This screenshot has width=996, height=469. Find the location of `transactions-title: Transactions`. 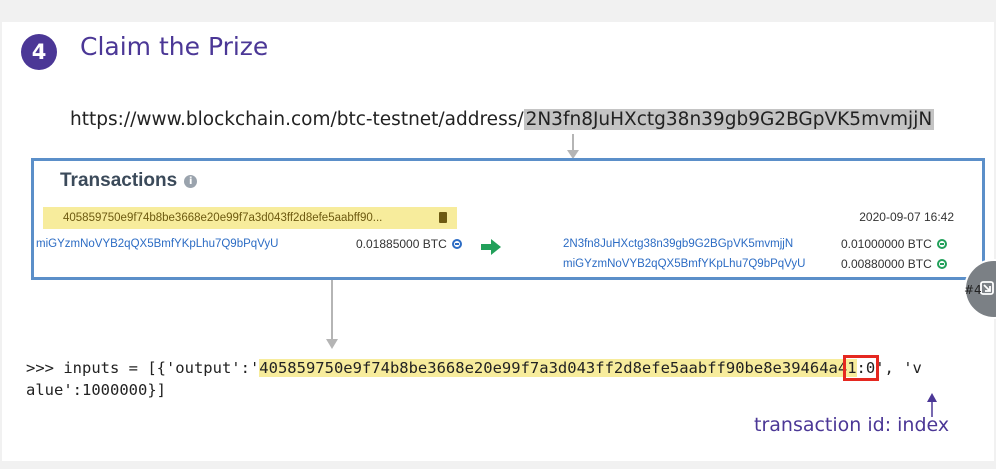

transactions-title: Transactions is located at coordinates (119, 180).